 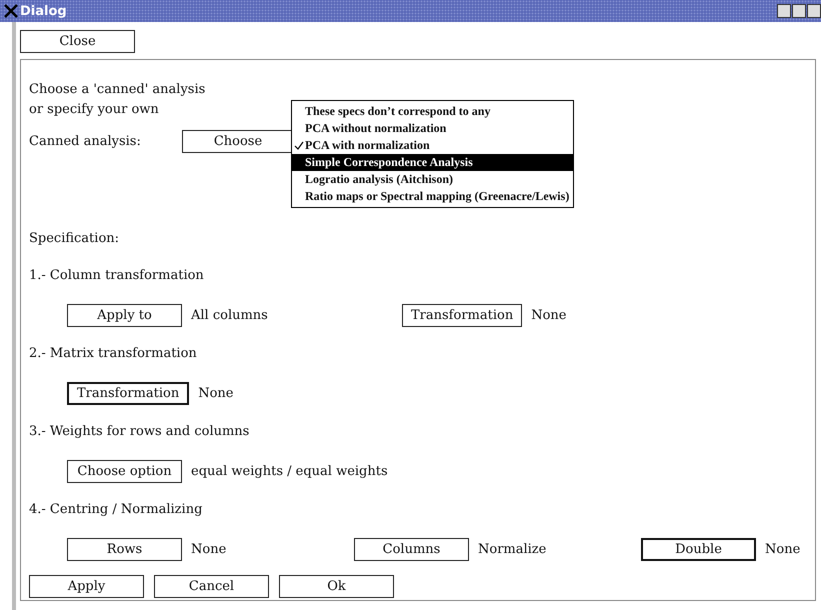 What do you see at coordinates (336, 586) in the screenshot?
I see `footer-button: Ok` at bounding box center [336, 586].